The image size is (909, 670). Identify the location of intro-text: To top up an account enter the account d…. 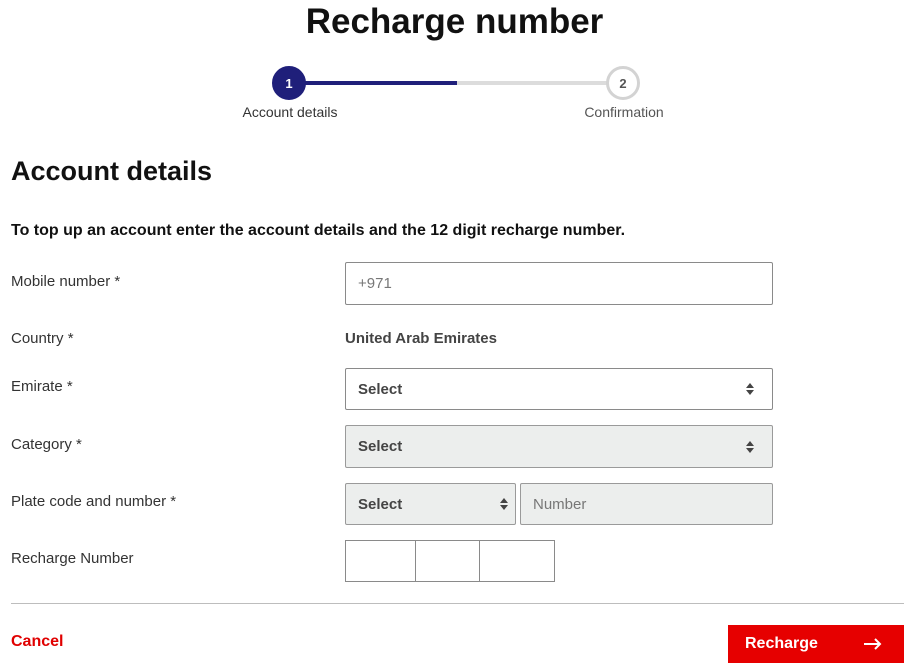
(318, 230).